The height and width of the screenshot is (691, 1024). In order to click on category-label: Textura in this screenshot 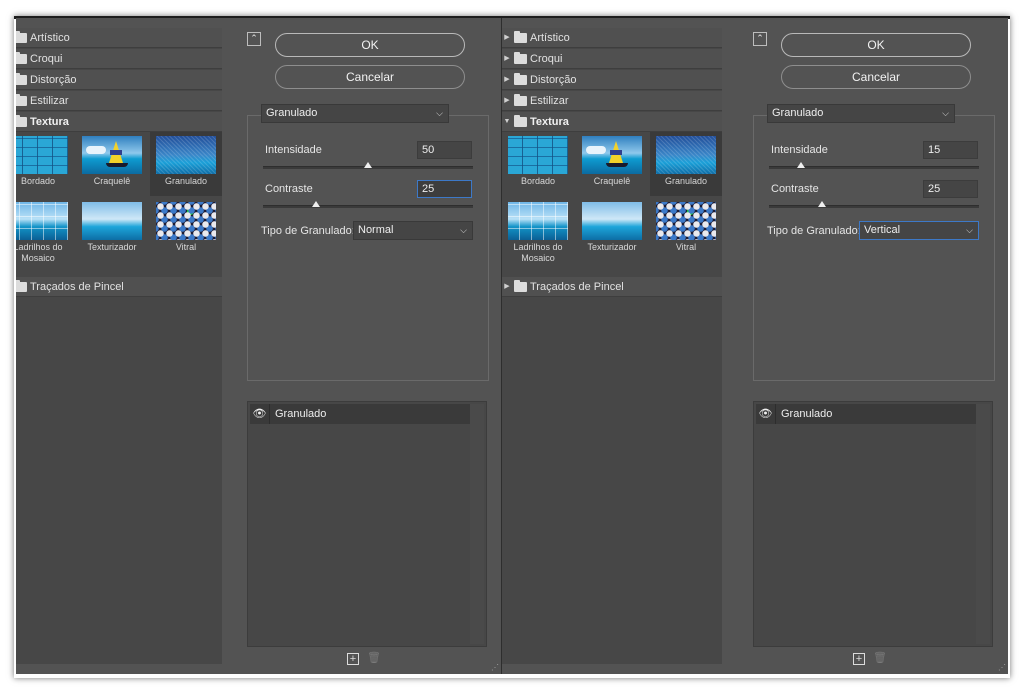, I will do `click(549, 121)`.